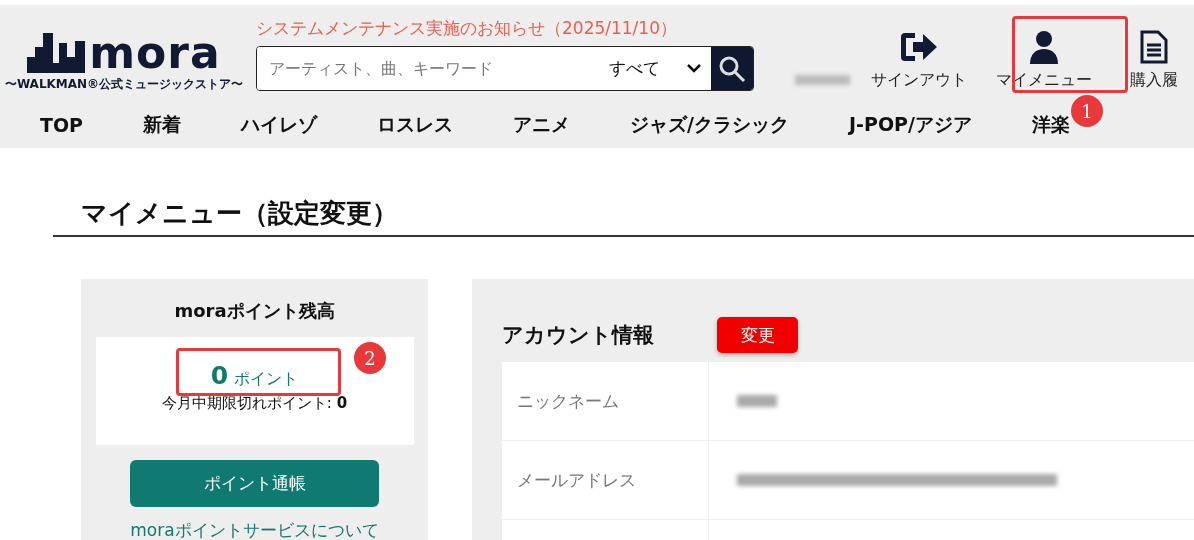  Describe the element at coordinates (910, 124) in the screenshot. I see `nav-link: J-POP/アジア` at that location.